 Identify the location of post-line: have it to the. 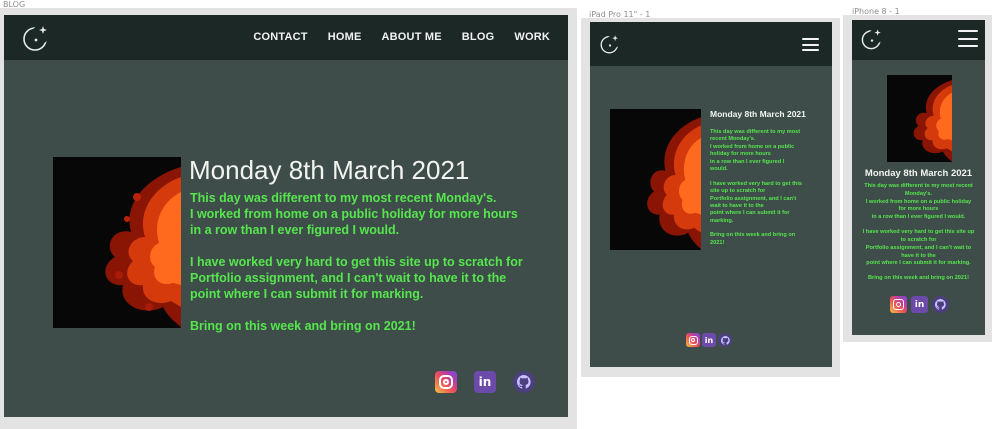
(918, 255).